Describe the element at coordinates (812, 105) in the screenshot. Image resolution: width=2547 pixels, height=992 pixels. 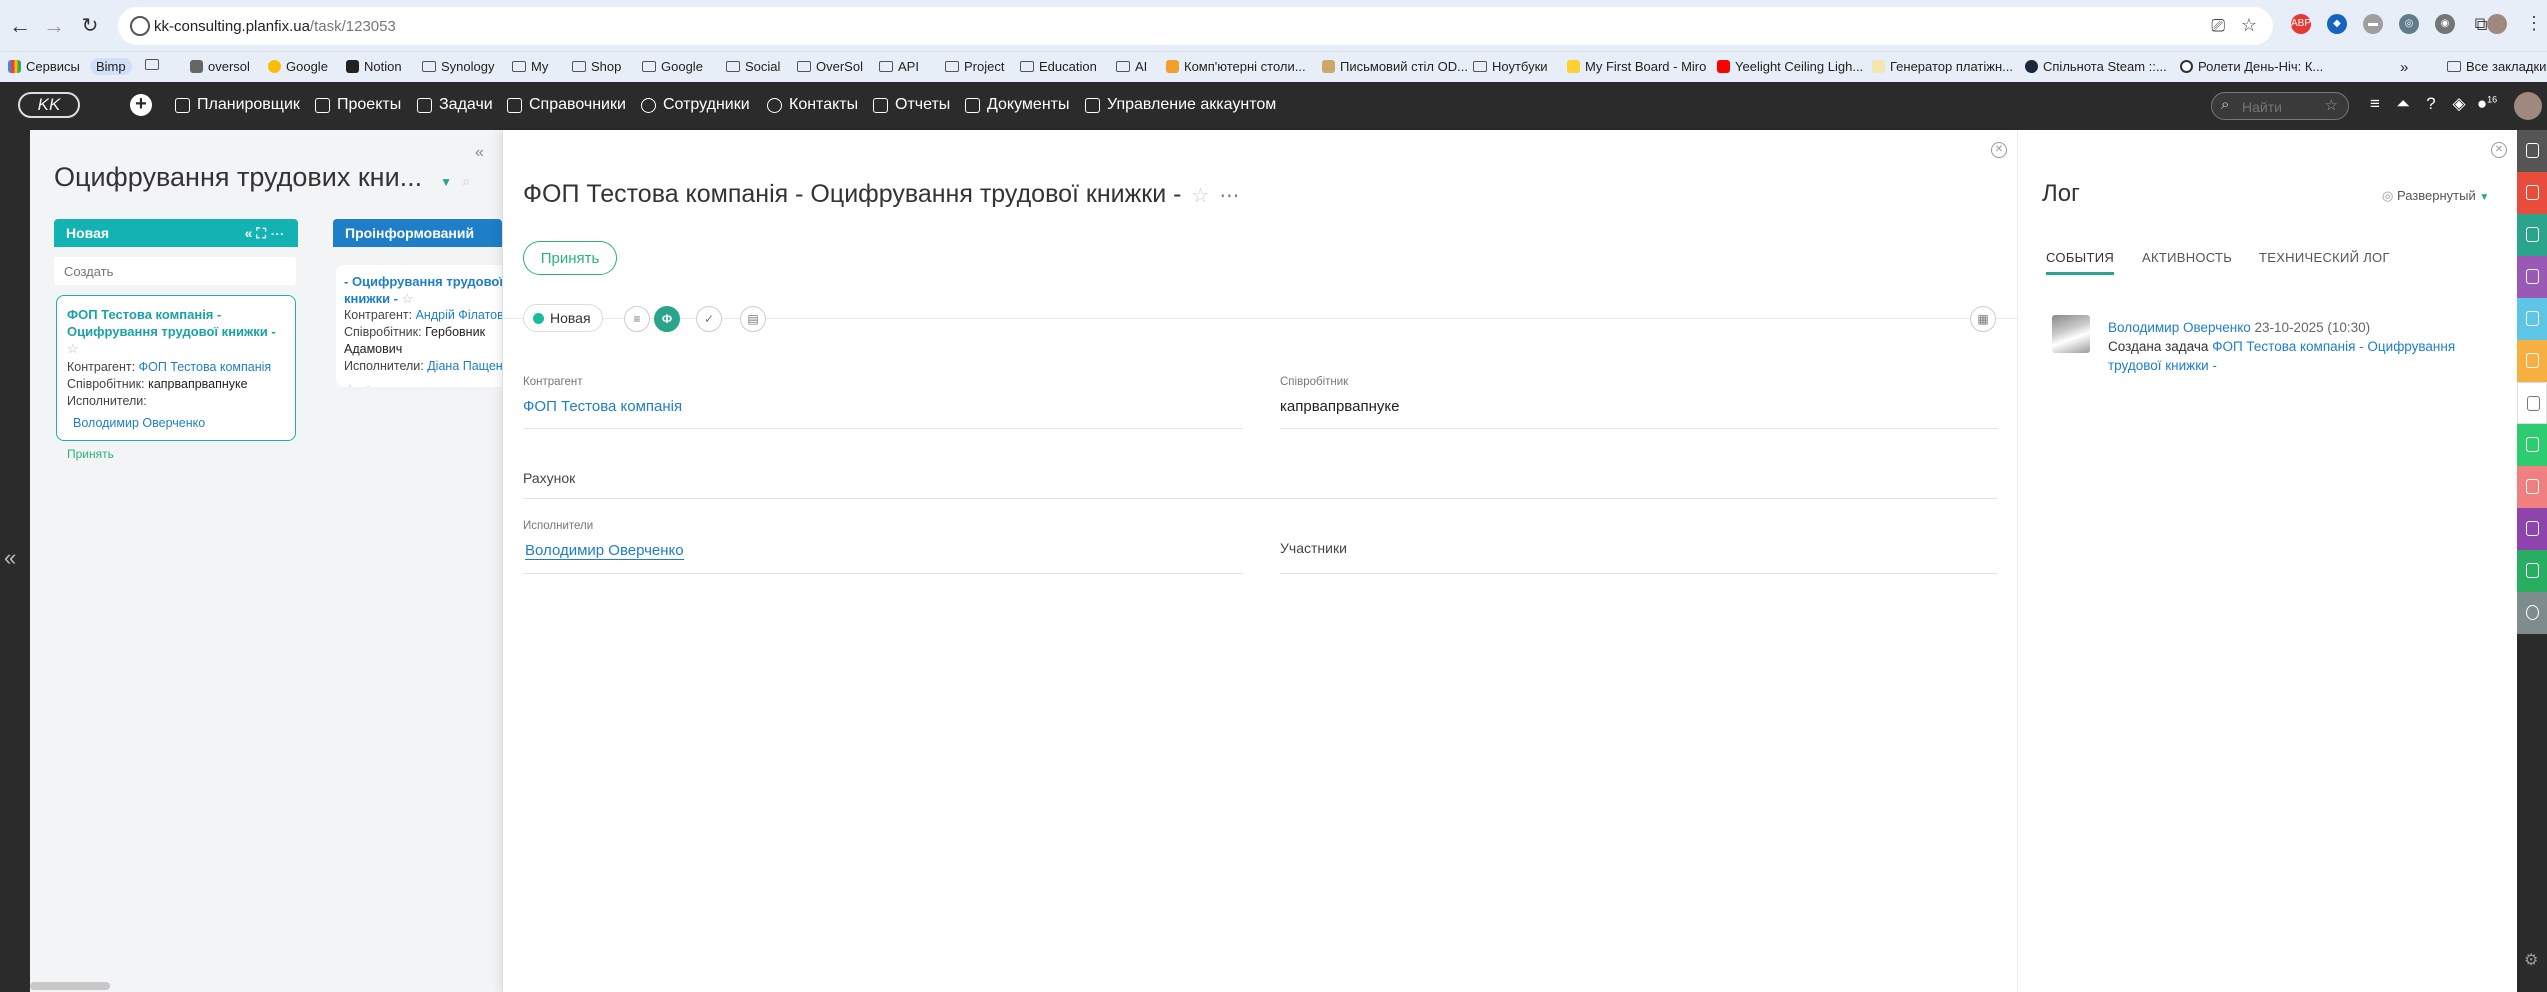
I see `nav-contacts: Контакты` at that location.